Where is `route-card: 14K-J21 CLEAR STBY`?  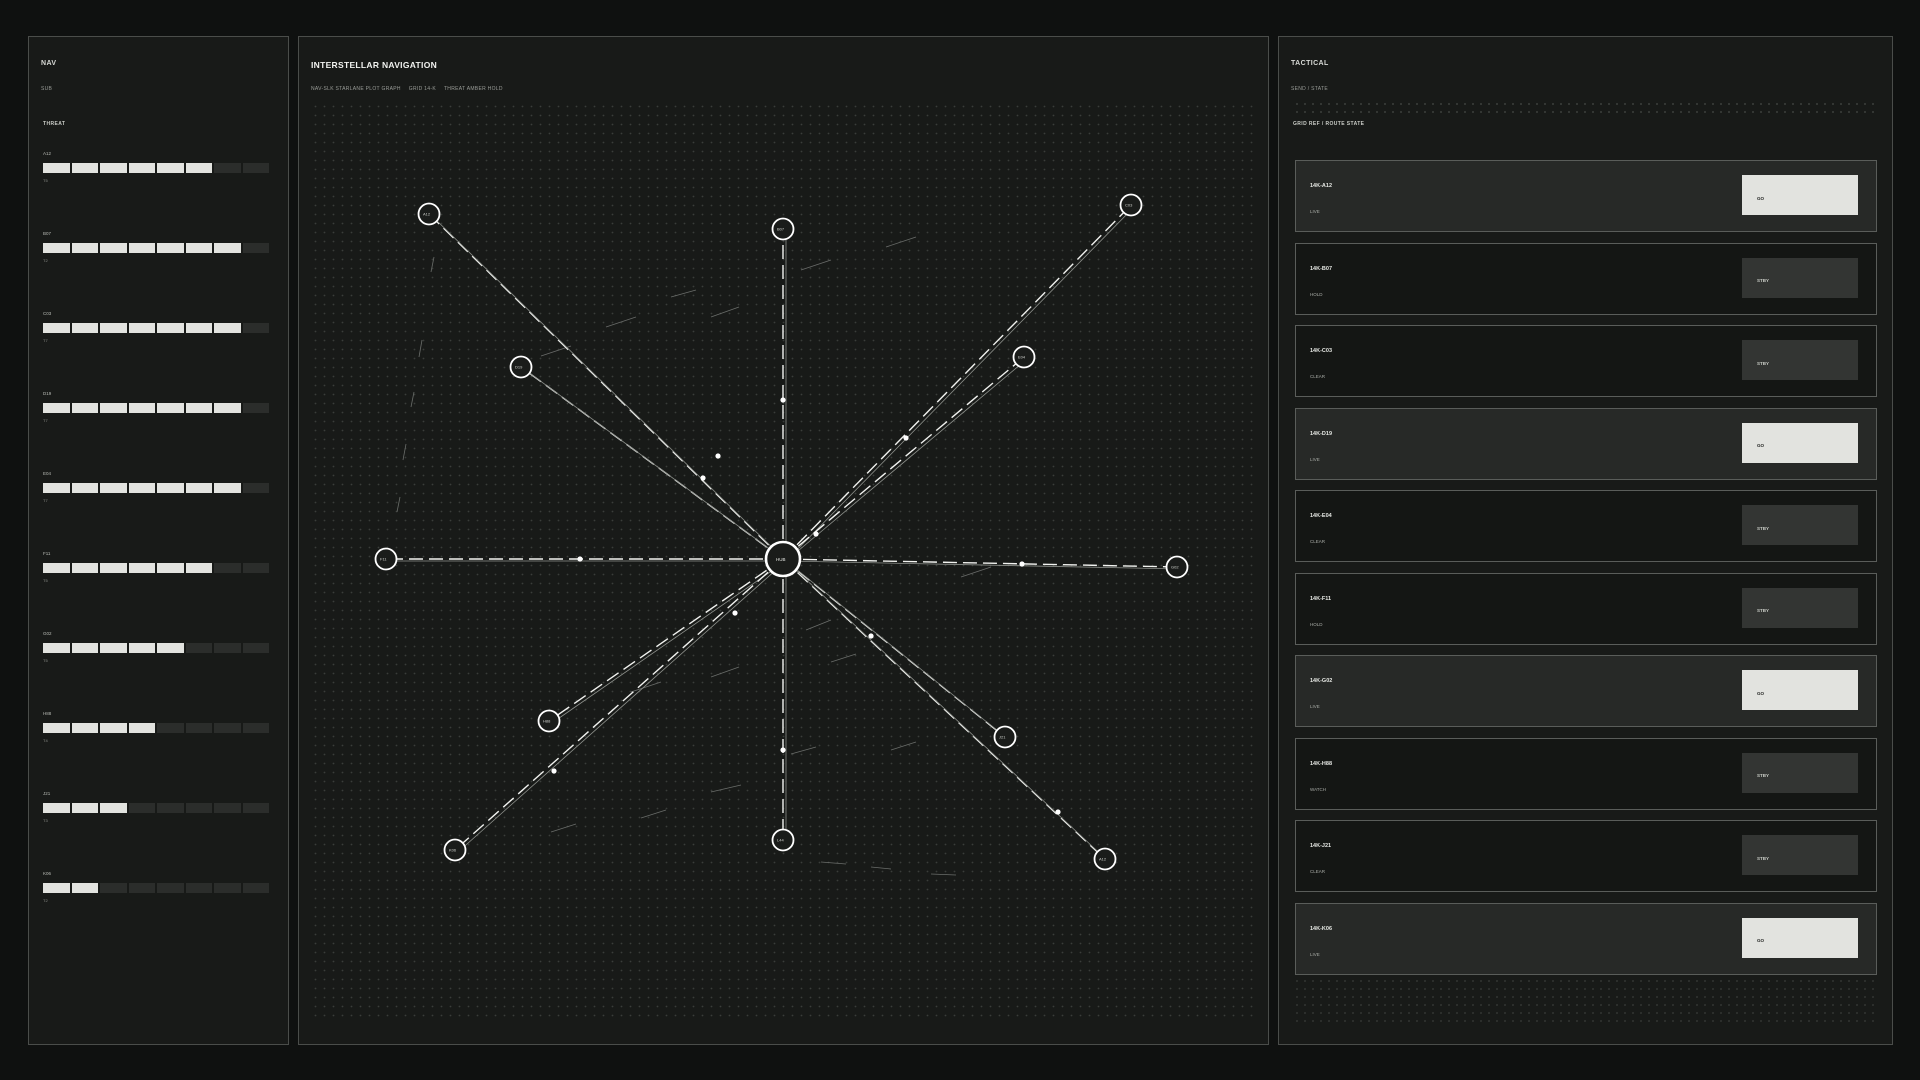 route-card: 14K-J21 CLEAR STBY is located at coordinates (1586, 856).